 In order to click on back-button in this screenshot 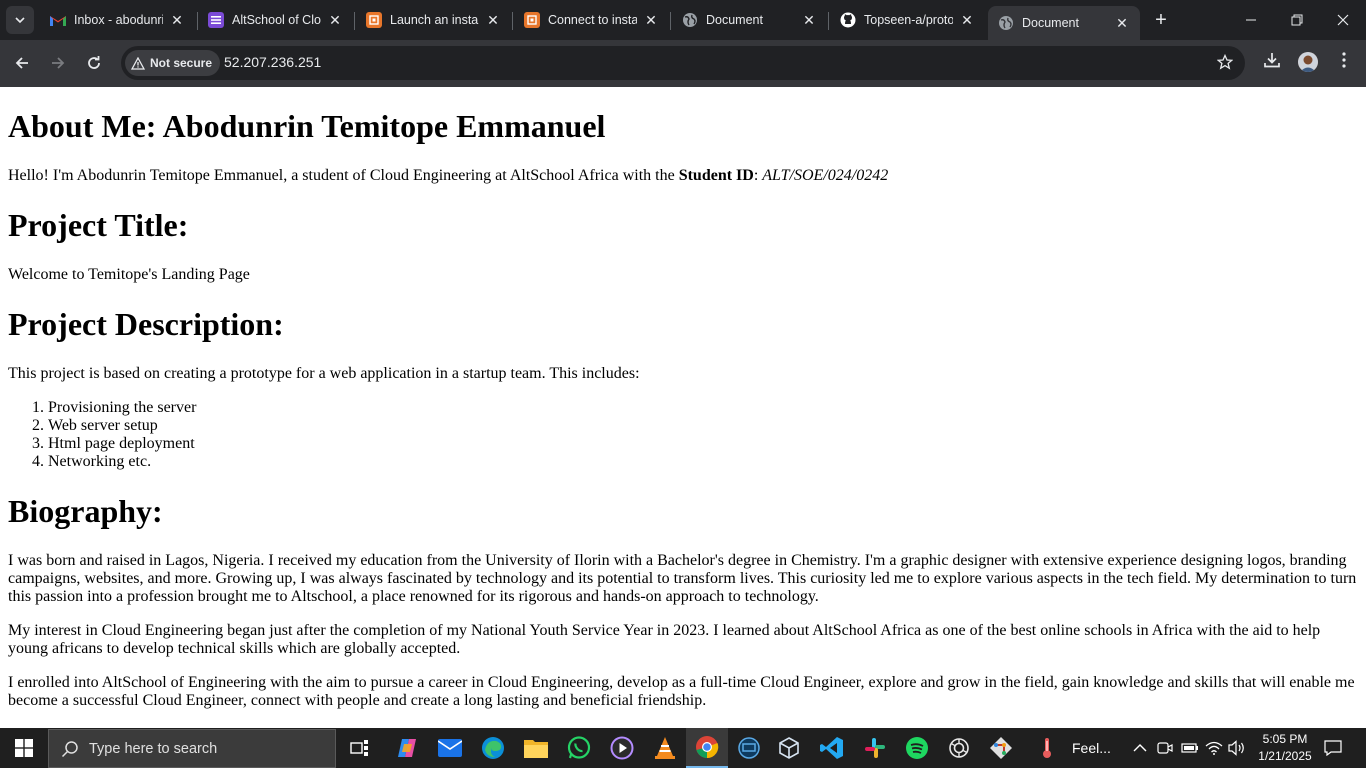, I will do `click(22, 63)`.